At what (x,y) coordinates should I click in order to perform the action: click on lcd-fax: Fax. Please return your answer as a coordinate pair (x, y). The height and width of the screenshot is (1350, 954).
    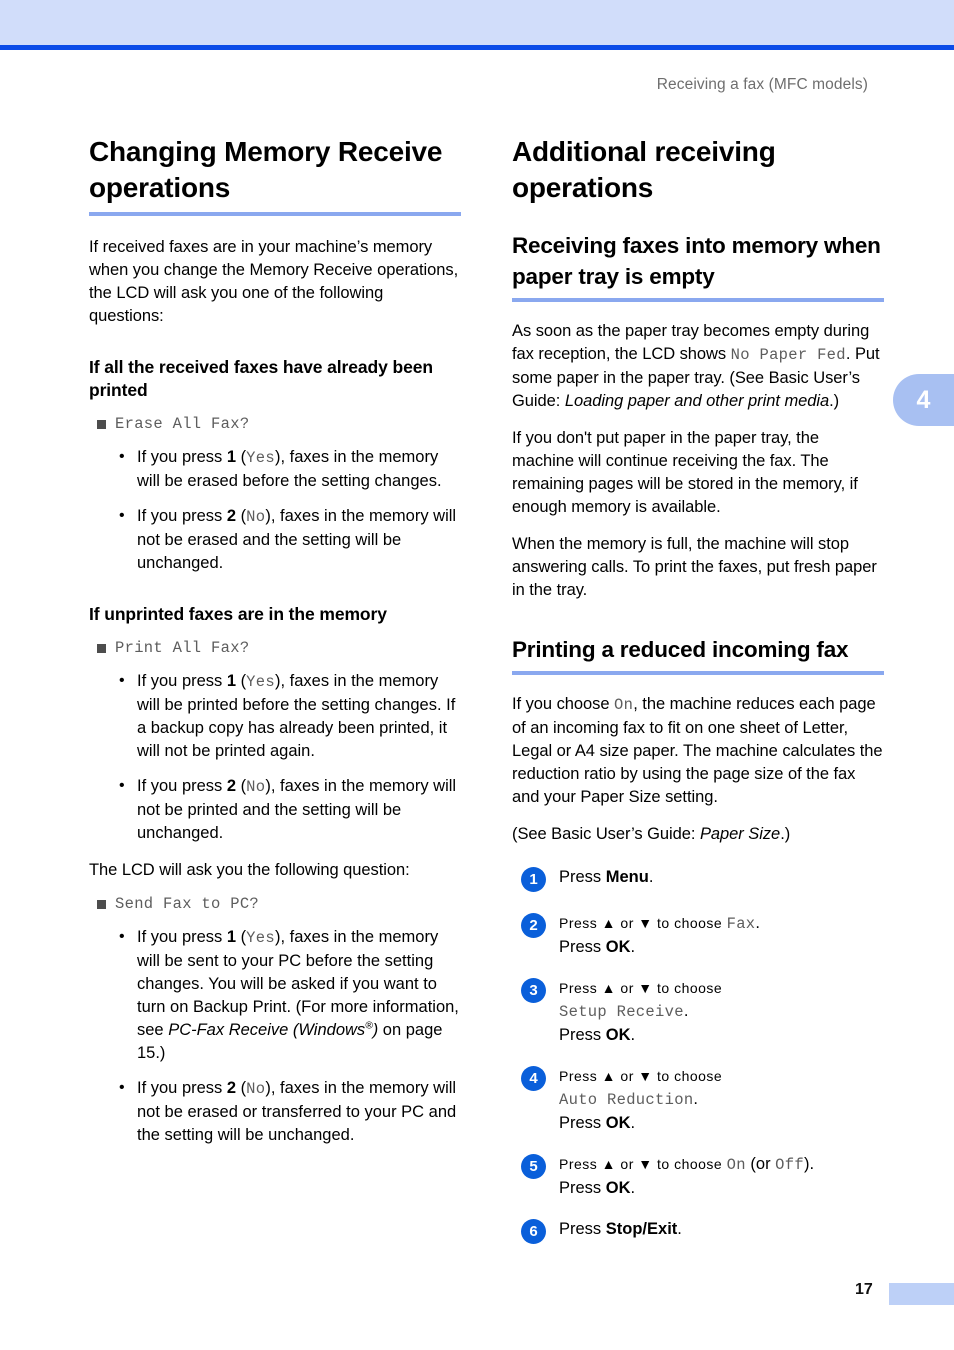
    Looking at the image, I should click on (741, 924).